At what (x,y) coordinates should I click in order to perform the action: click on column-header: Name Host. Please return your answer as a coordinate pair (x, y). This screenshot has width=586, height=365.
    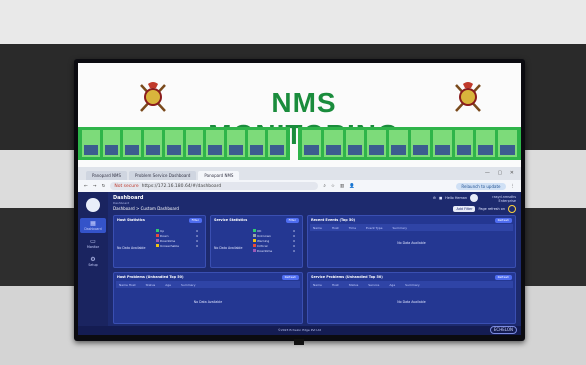
    Looking at the image, I should click on (127, 285).